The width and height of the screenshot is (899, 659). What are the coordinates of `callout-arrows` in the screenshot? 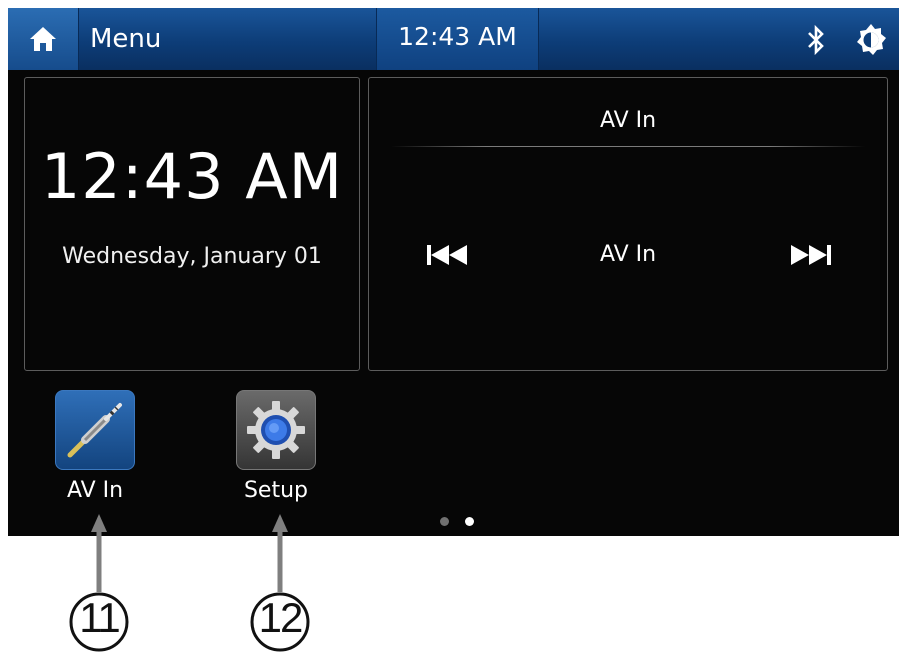 It's located at (189, 583).